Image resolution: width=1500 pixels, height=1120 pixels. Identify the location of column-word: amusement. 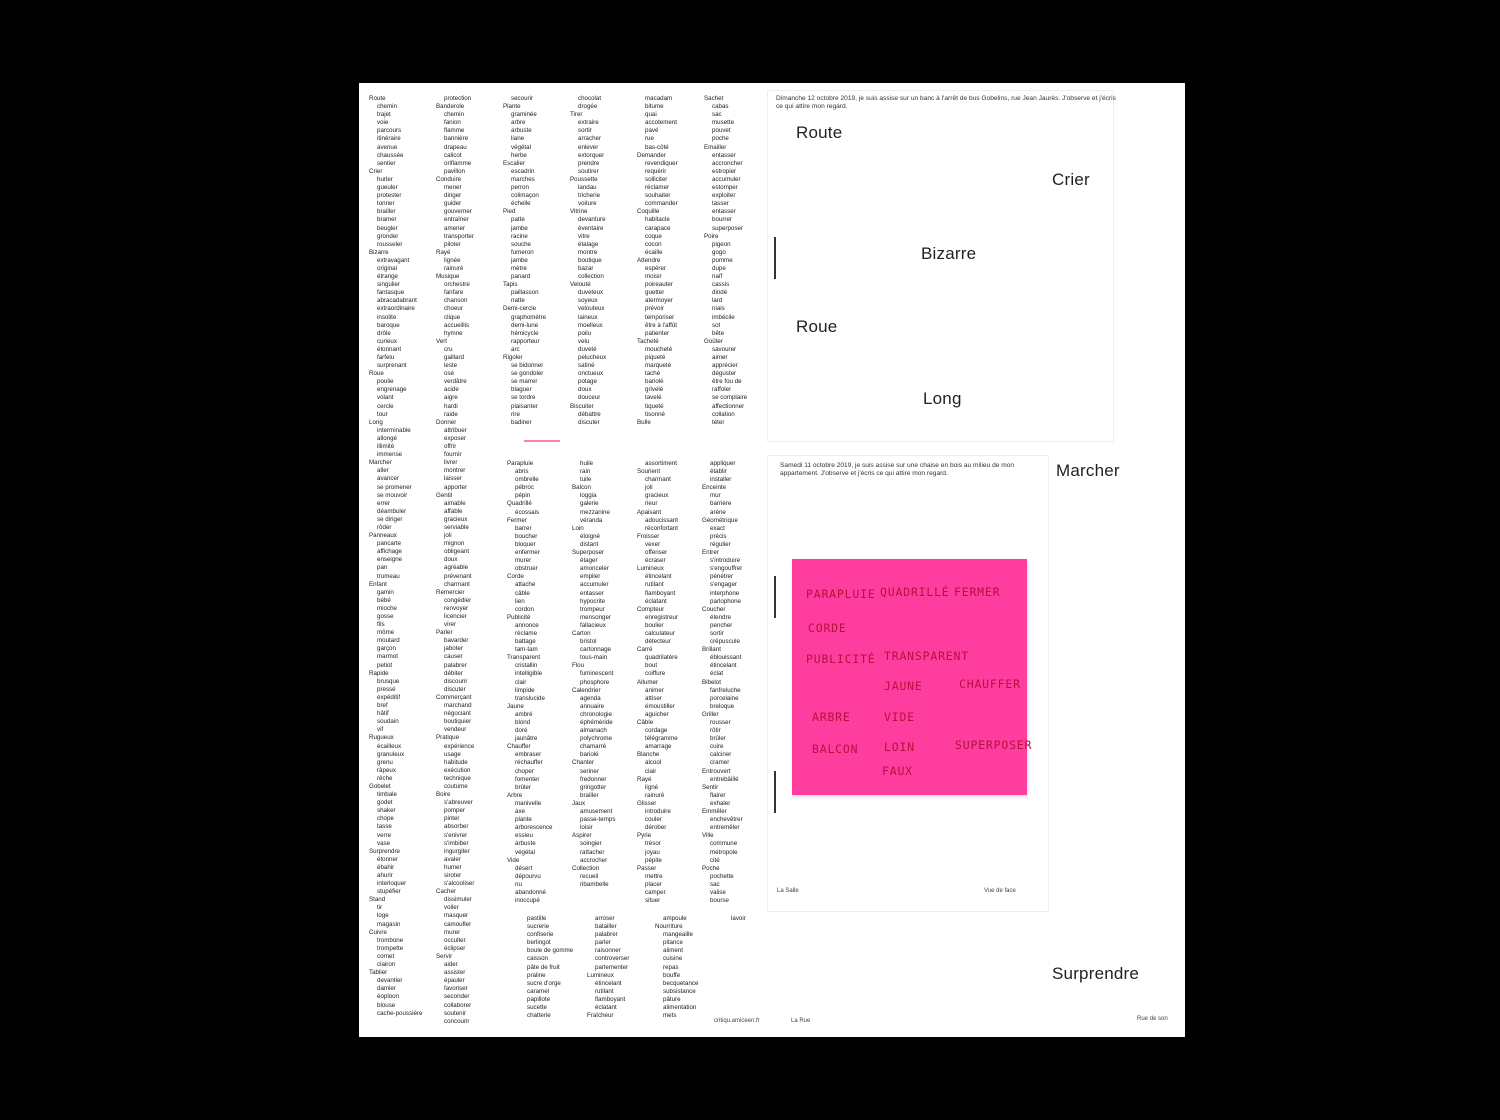
(596, 812).